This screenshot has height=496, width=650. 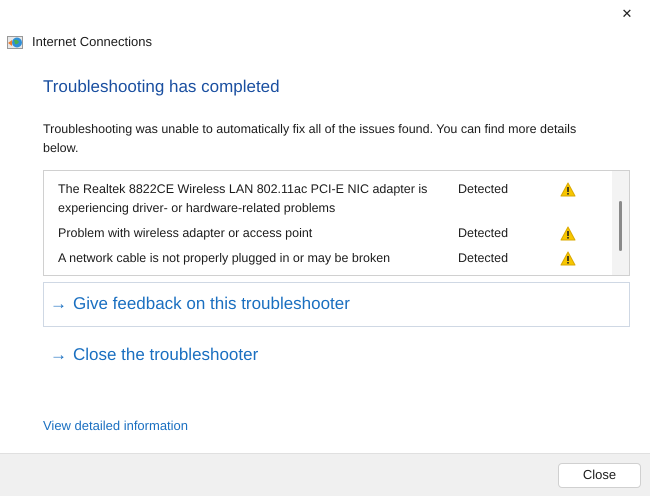 I want to click on command-link: → Close the troubleshooter, so click(x=336, y=355).